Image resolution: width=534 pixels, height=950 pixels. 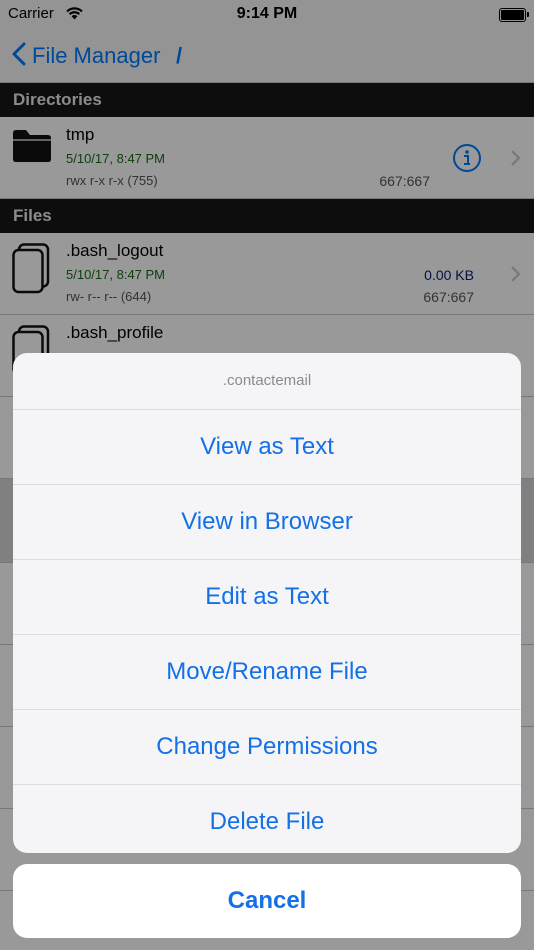 I want to click on cancel-button: Cancel, so click(x=267, y=901).